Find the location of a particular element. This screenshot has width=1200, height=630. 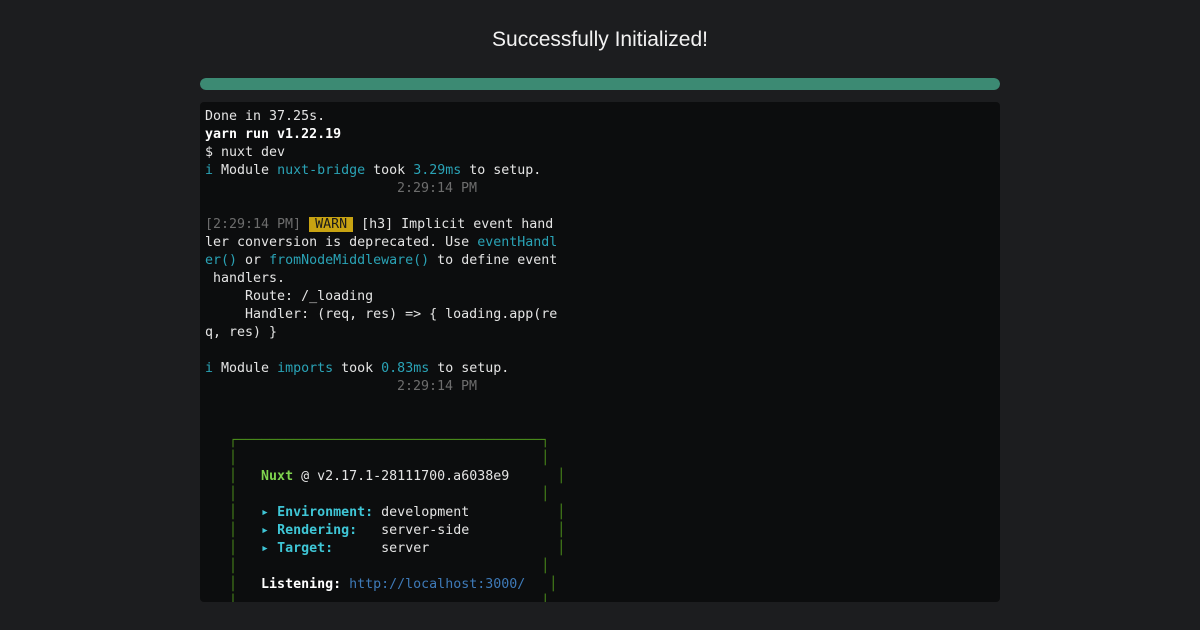

nuxt-logo-text: Nuxt is located at coordinates (277, 476).